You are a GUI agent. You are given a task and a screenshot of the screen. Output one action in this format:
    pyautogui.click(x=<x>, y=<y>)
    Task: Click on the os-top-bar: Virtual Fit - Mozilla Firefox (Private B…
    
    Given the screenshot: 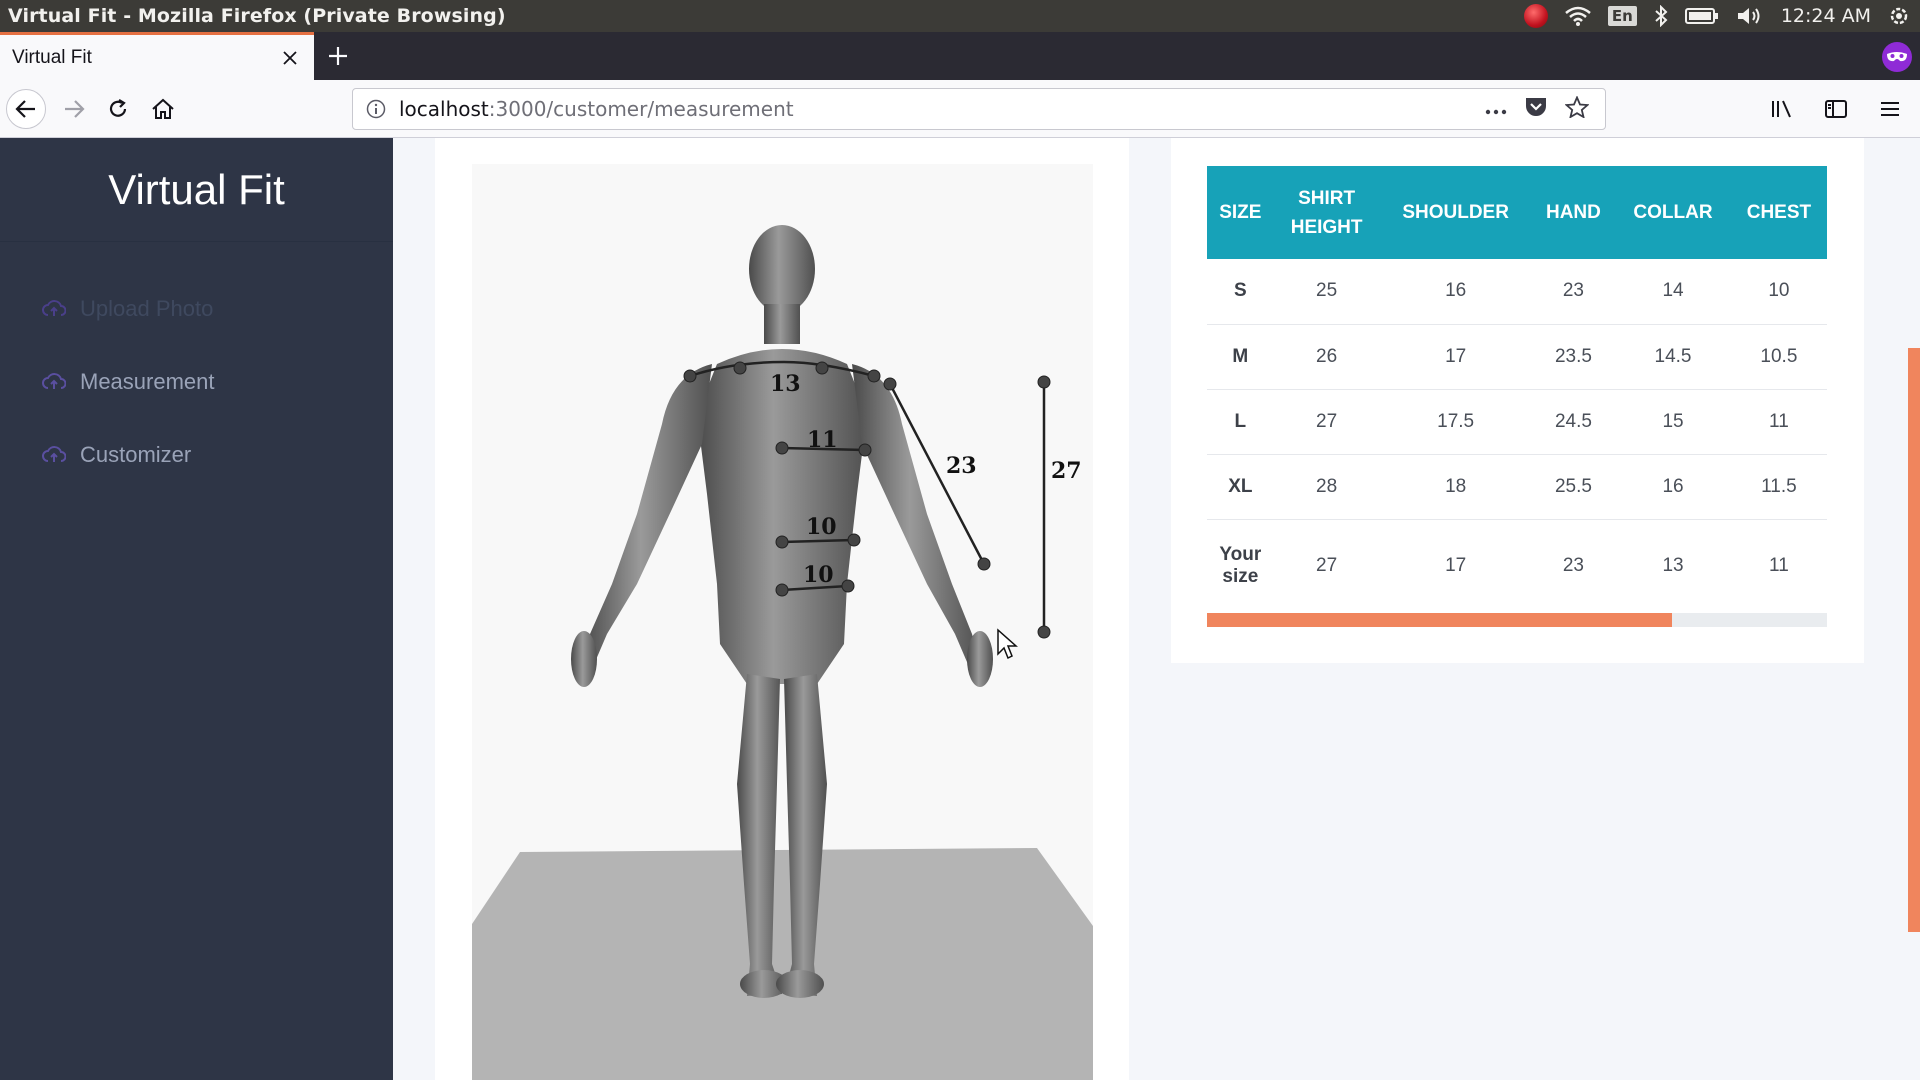 What is the action you would take?
    pyautogui.click(x=960, y=16)
    